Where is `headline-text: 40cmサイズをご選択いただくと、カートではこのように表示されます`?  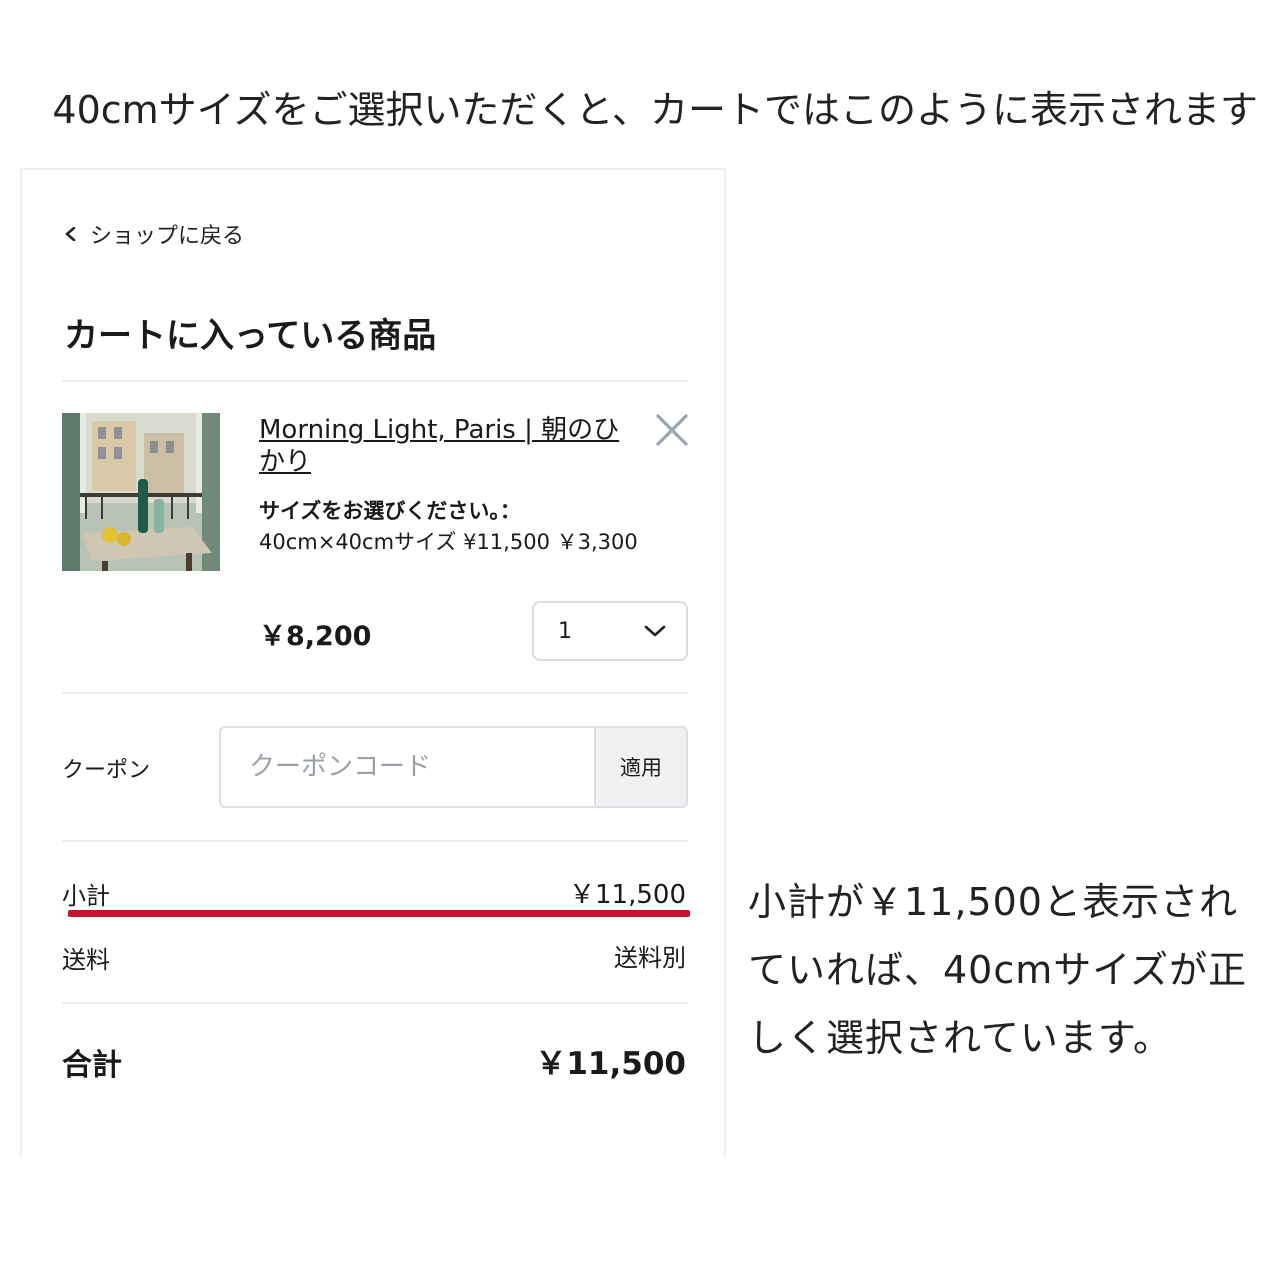
headline-text: 40cmサイズをご選択いただくと、カートではこのように表示されます is located at coordinates (655, 109).